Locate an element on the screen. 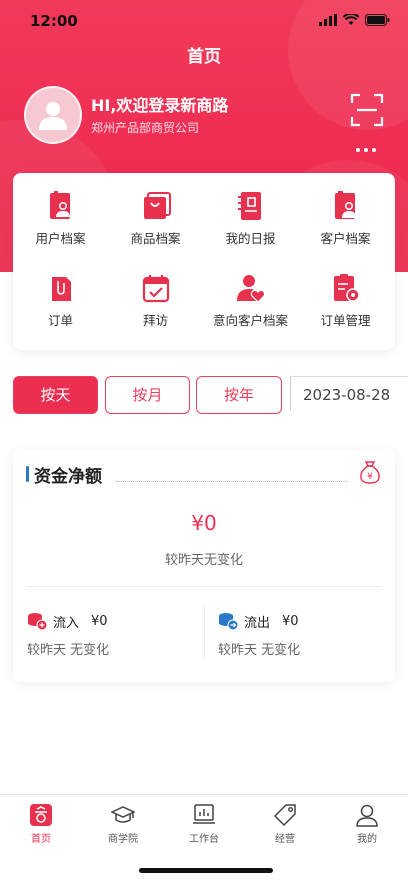 This screenshot has width=408, height=883. avatar is located at coordinates (53, 115).